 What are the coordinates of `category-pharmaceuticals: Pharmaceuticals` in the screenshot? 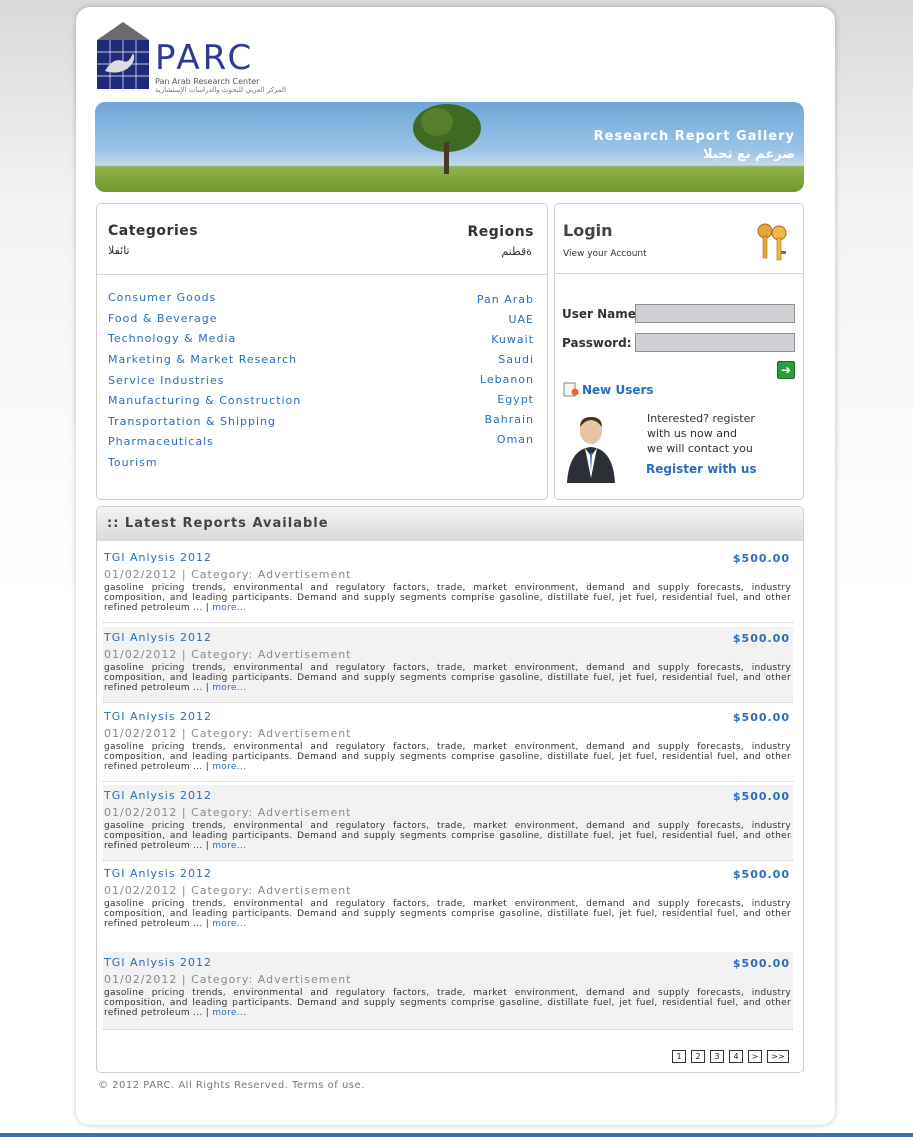 It's located at (161, 441).